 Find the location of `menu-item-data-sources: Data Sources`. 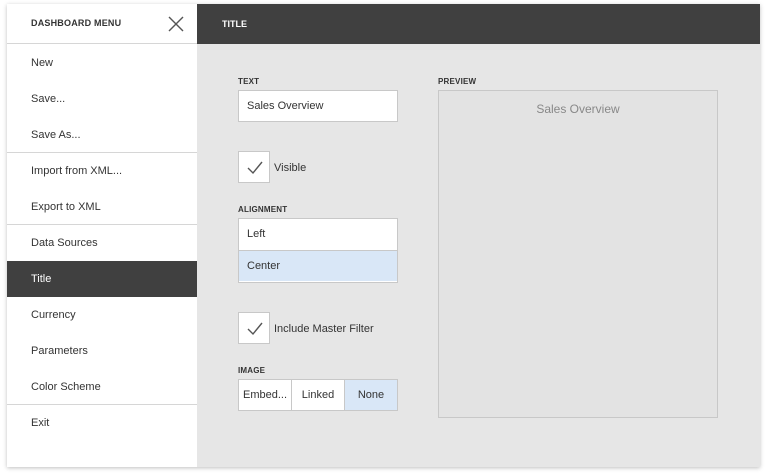

menu-item-data-sources: Data Sources is located at coordinates (102, 243).